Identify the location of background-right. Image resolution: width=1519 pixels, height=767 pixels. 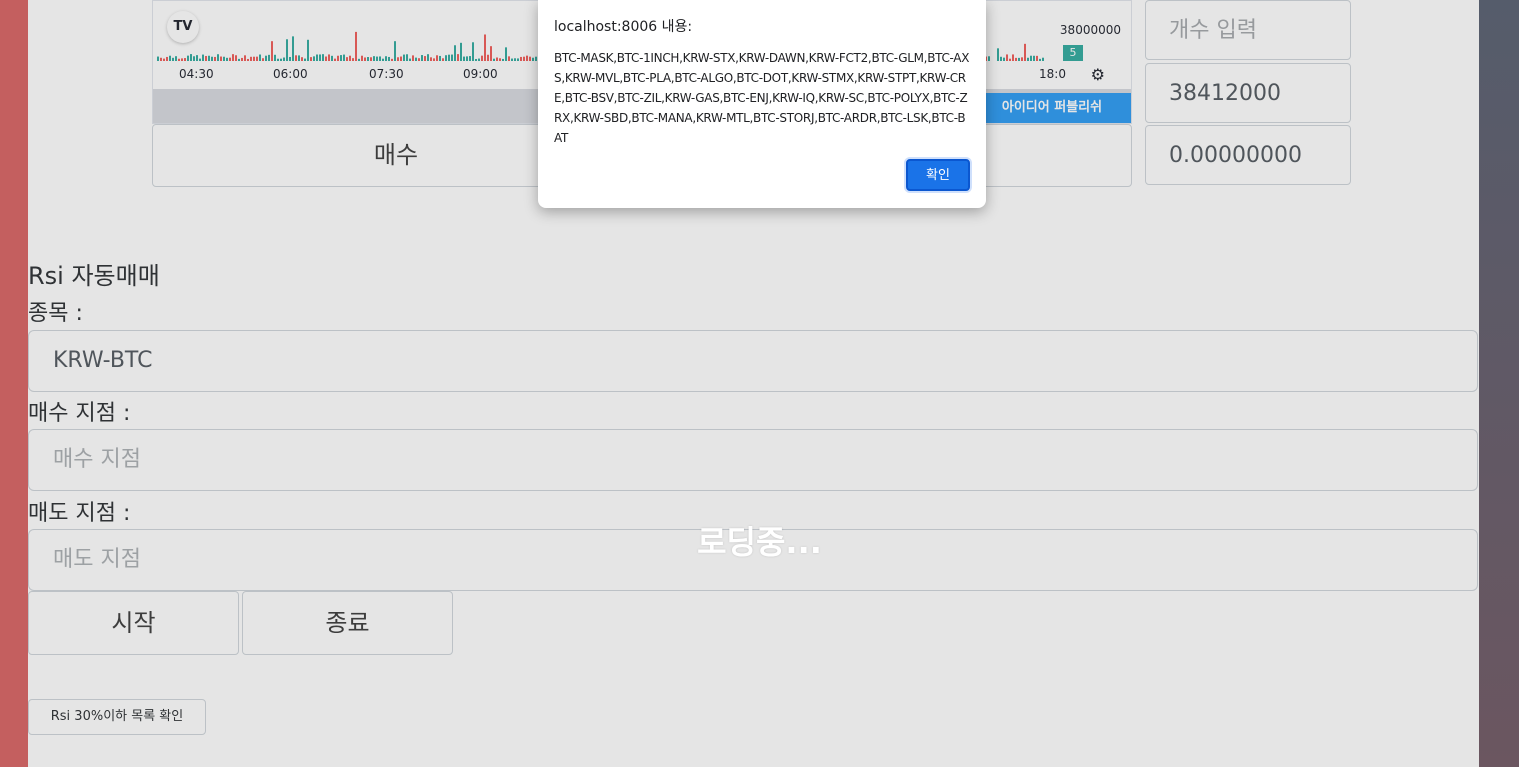
(1499, 383).